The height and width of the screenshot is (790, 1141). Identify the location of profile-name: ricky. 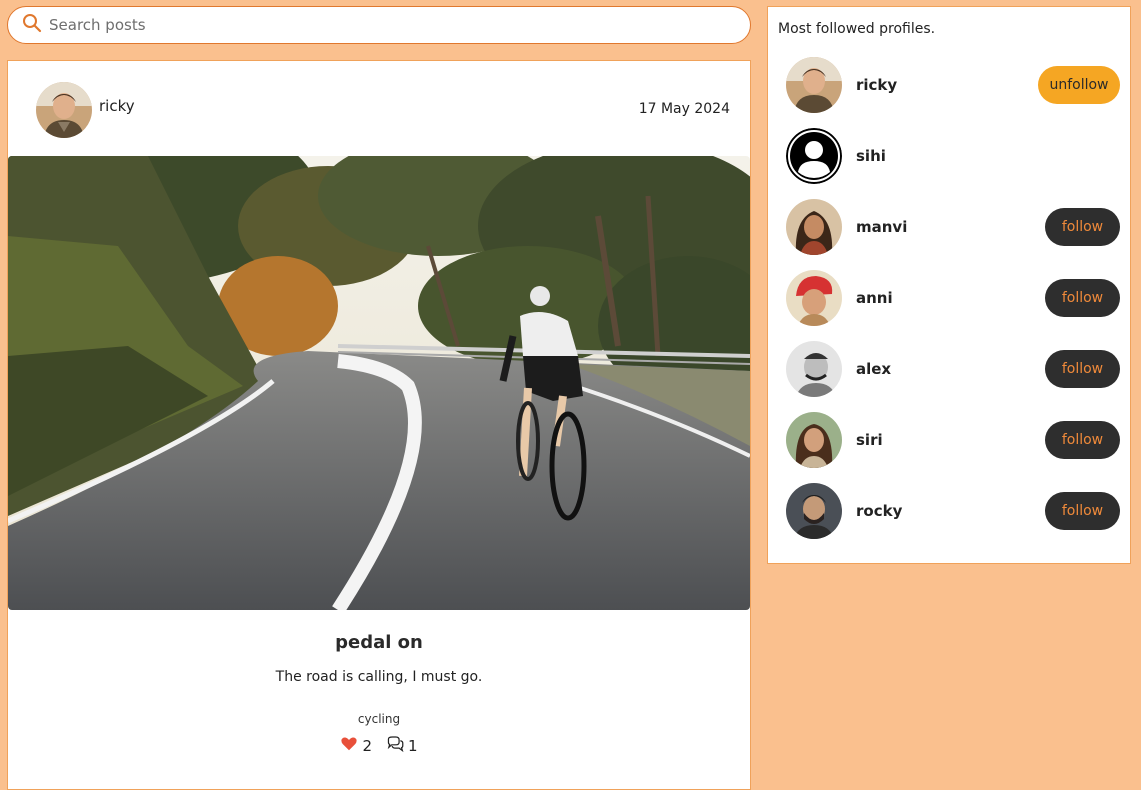
(876, 85).